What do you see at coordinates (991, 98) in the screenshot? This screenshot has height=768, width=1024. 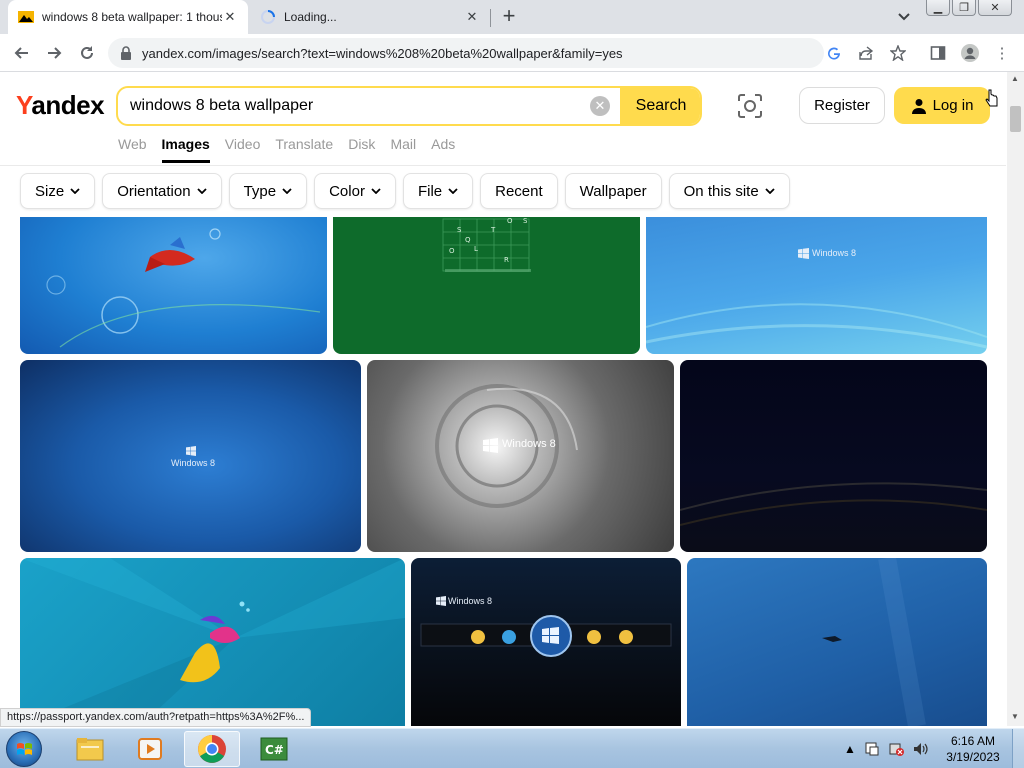 I see `mouse-cursor-icon` at bounding box center [991, 98].